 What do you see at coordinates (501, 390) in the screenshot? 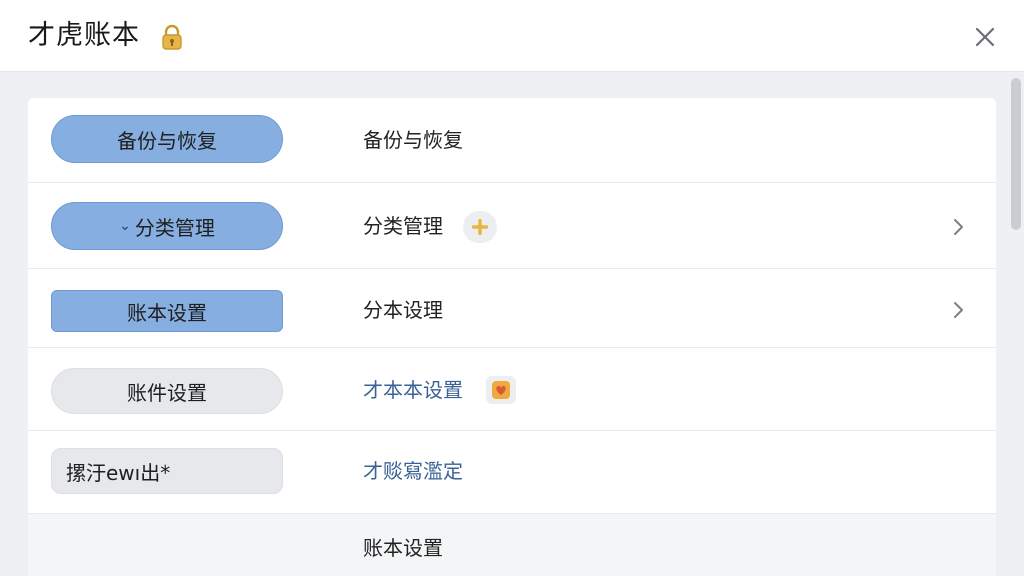
I see `heart-badge-icon` at bounding box center [501, 390].